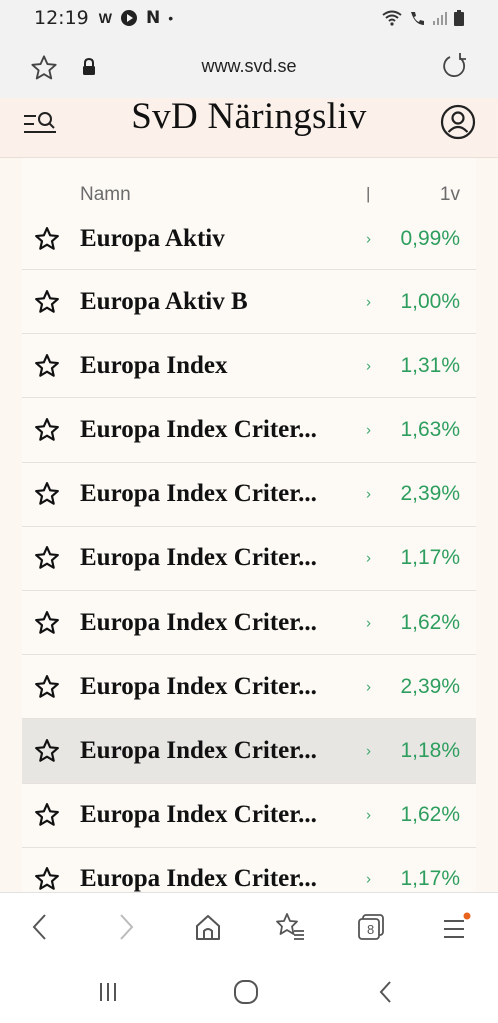  I want to click on tabs-button: 8, so click(372, 927).